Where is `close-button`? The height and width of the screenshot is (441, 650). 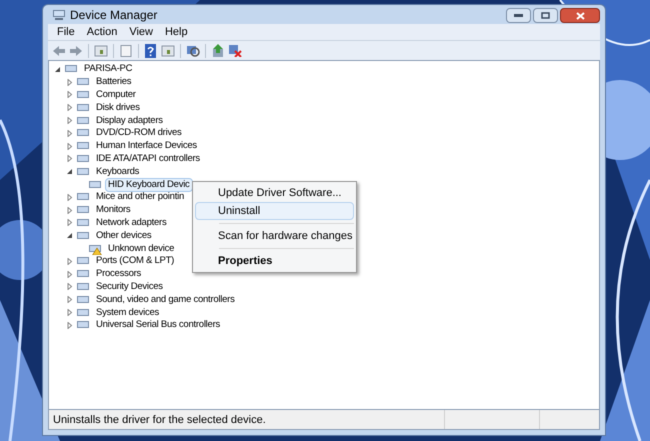 close-button is located at coordinates (580, 15).